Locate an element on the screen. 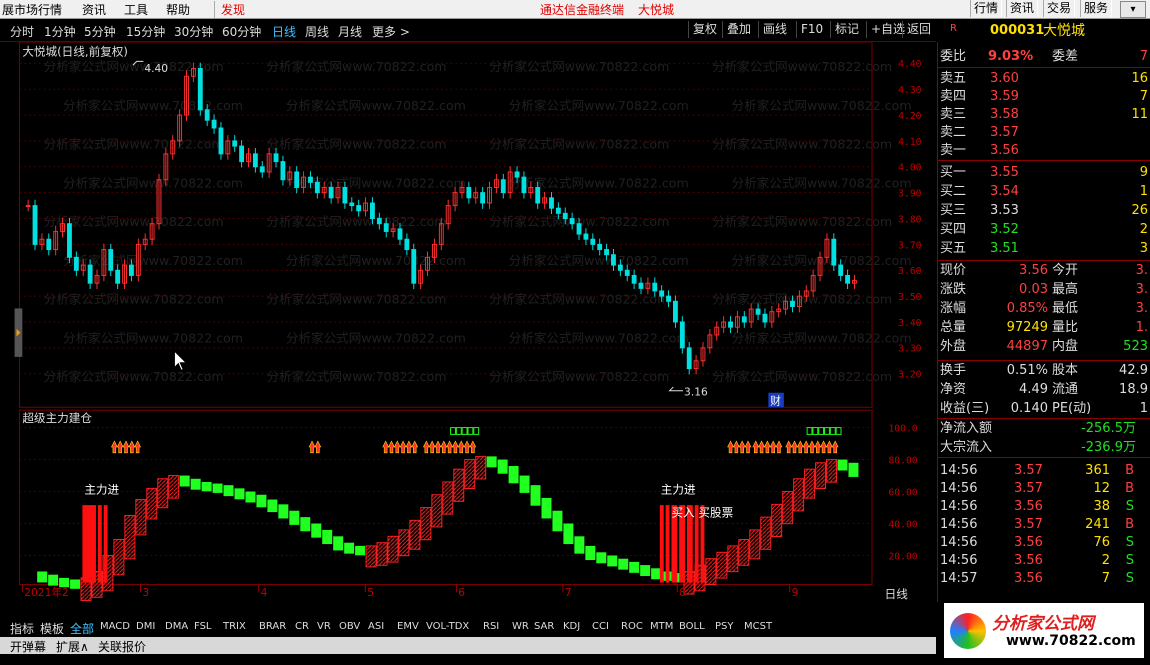  window-control-icon: ▾ is located at coordinates (1133, 9).